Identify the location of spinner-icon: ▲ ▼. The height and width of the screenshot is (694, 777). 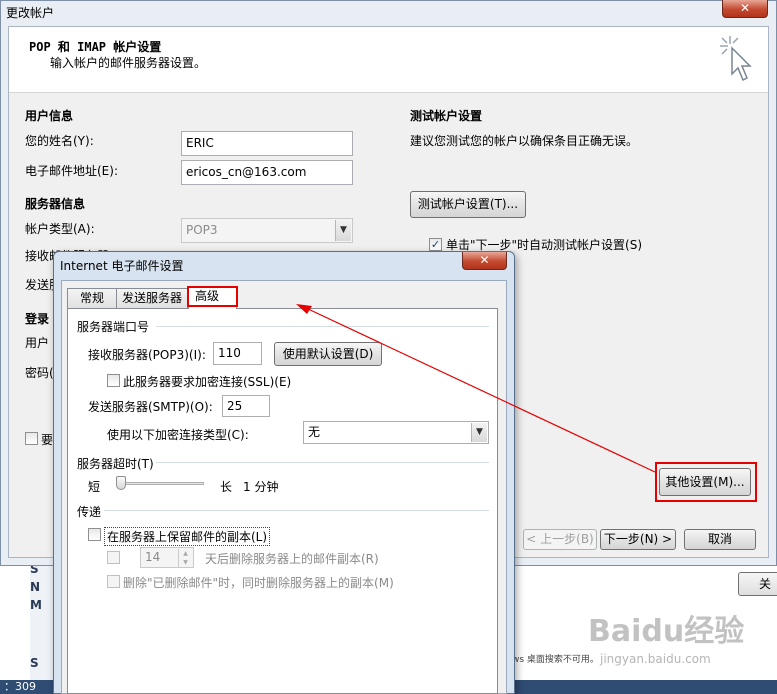
(185, 558).